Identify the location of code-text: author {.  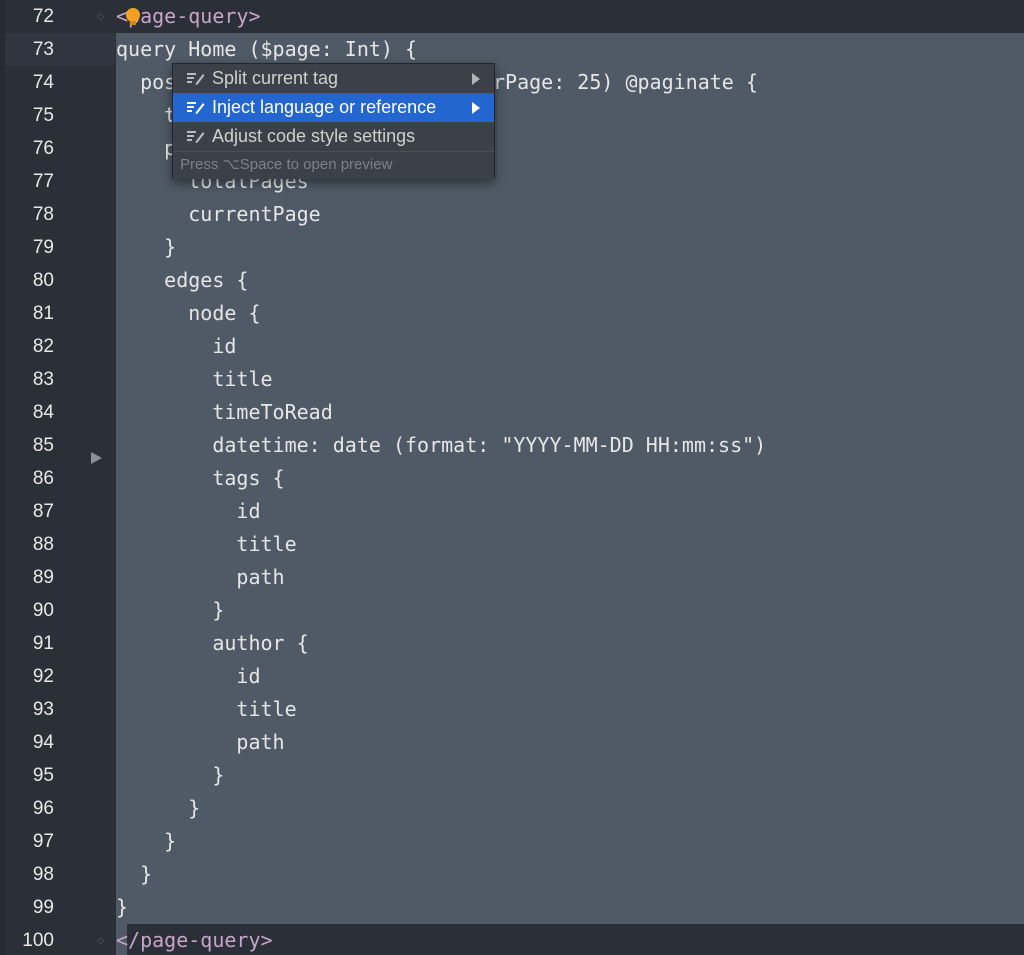
(212, 643).